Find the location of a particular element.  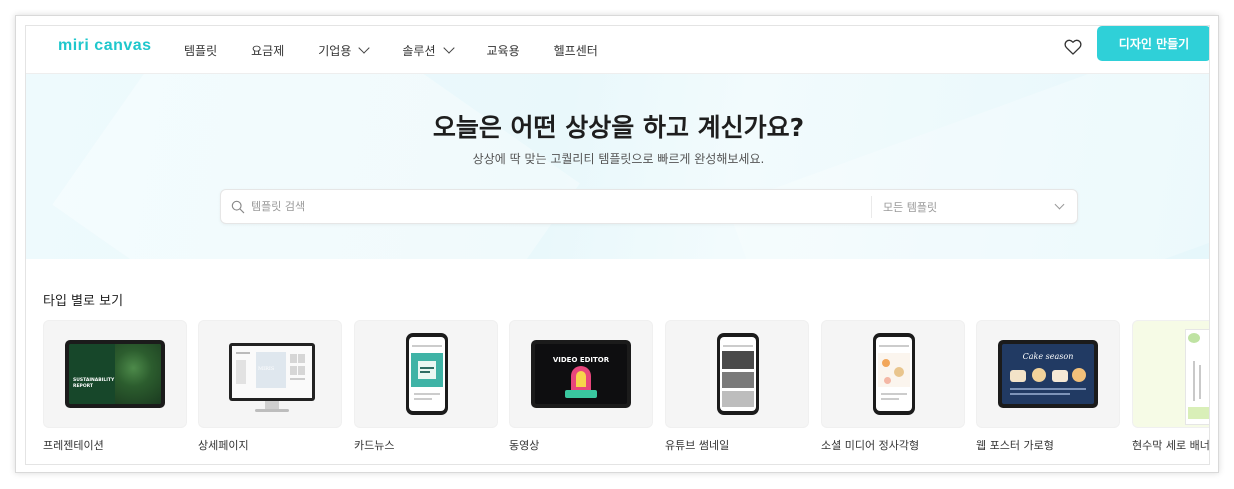

type-card-vertical-banner: 현수막 세로 배너 is located at coordinates (1171, 386).